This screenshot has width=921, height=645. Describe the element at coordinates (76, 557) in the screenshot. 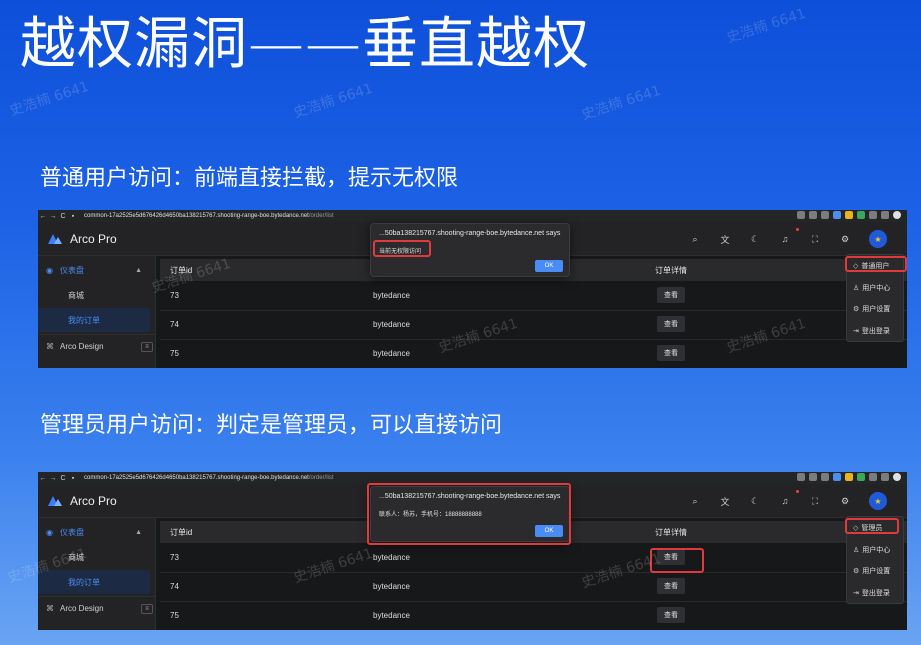

I see `sidebar-item-label: 商城` at that location.